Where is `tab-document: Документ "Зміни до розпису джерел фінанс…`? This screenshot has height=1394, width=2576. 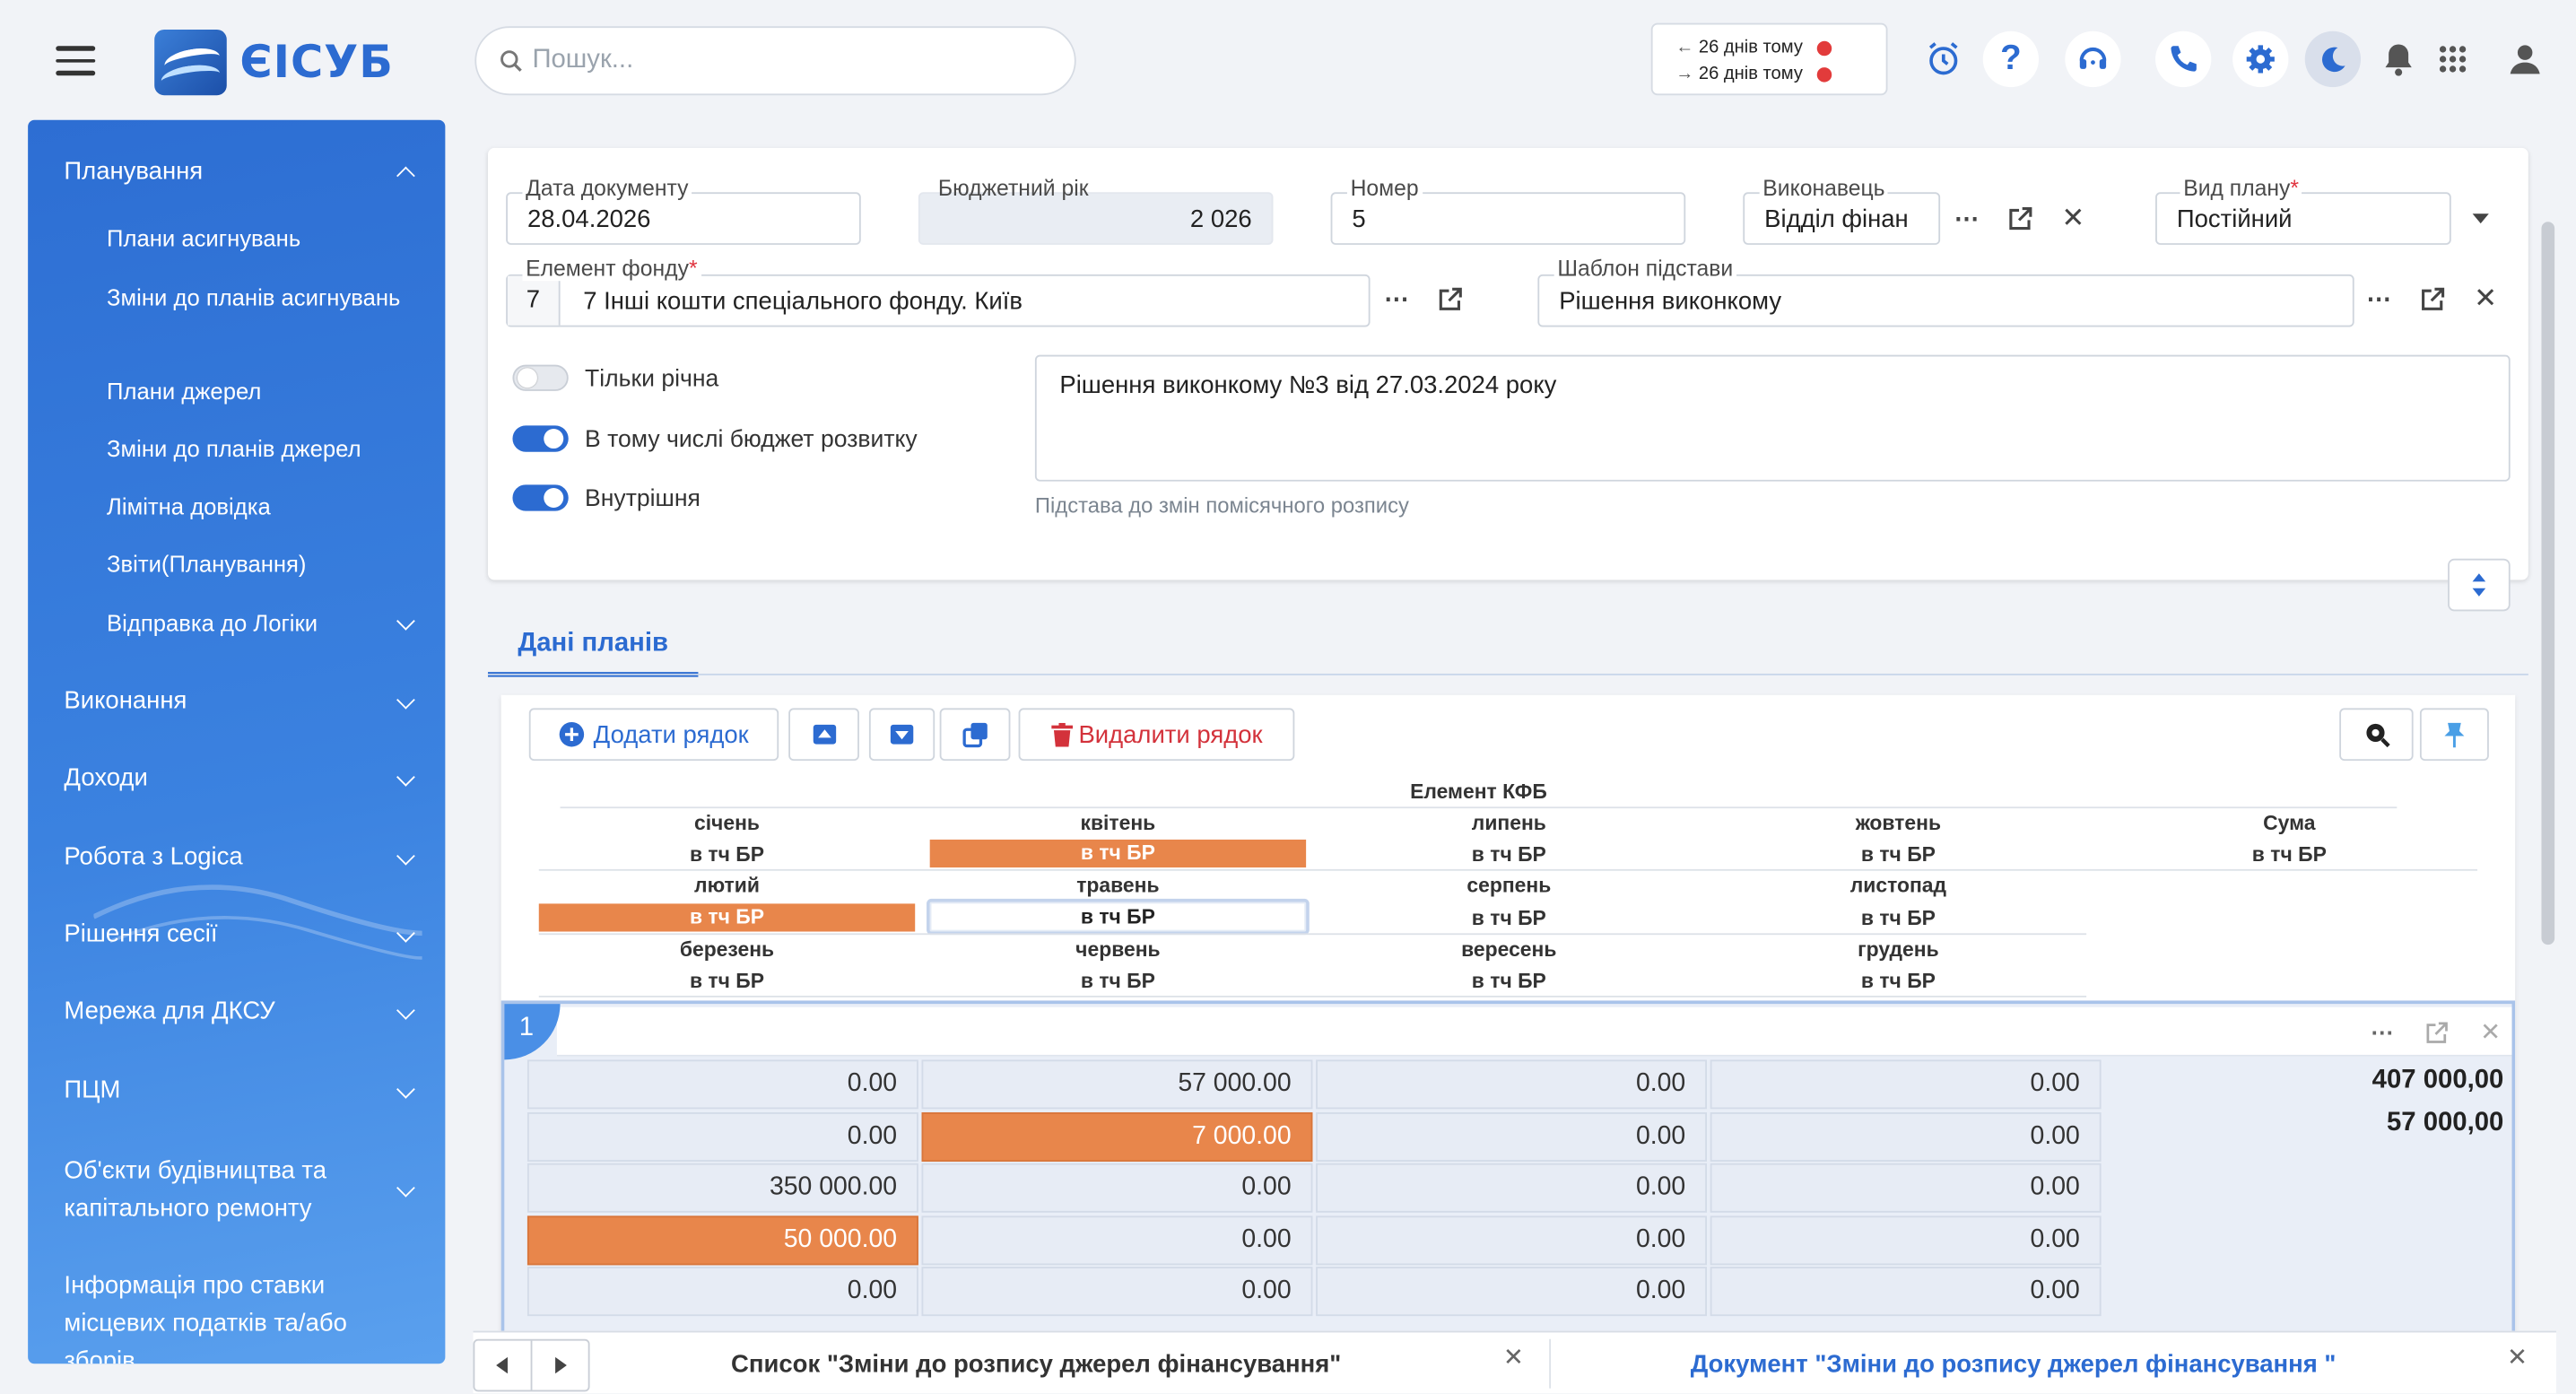
tab-document: Документ "Зміни до розпису джерел фінанс… is located at coordinates (2014, 1365).